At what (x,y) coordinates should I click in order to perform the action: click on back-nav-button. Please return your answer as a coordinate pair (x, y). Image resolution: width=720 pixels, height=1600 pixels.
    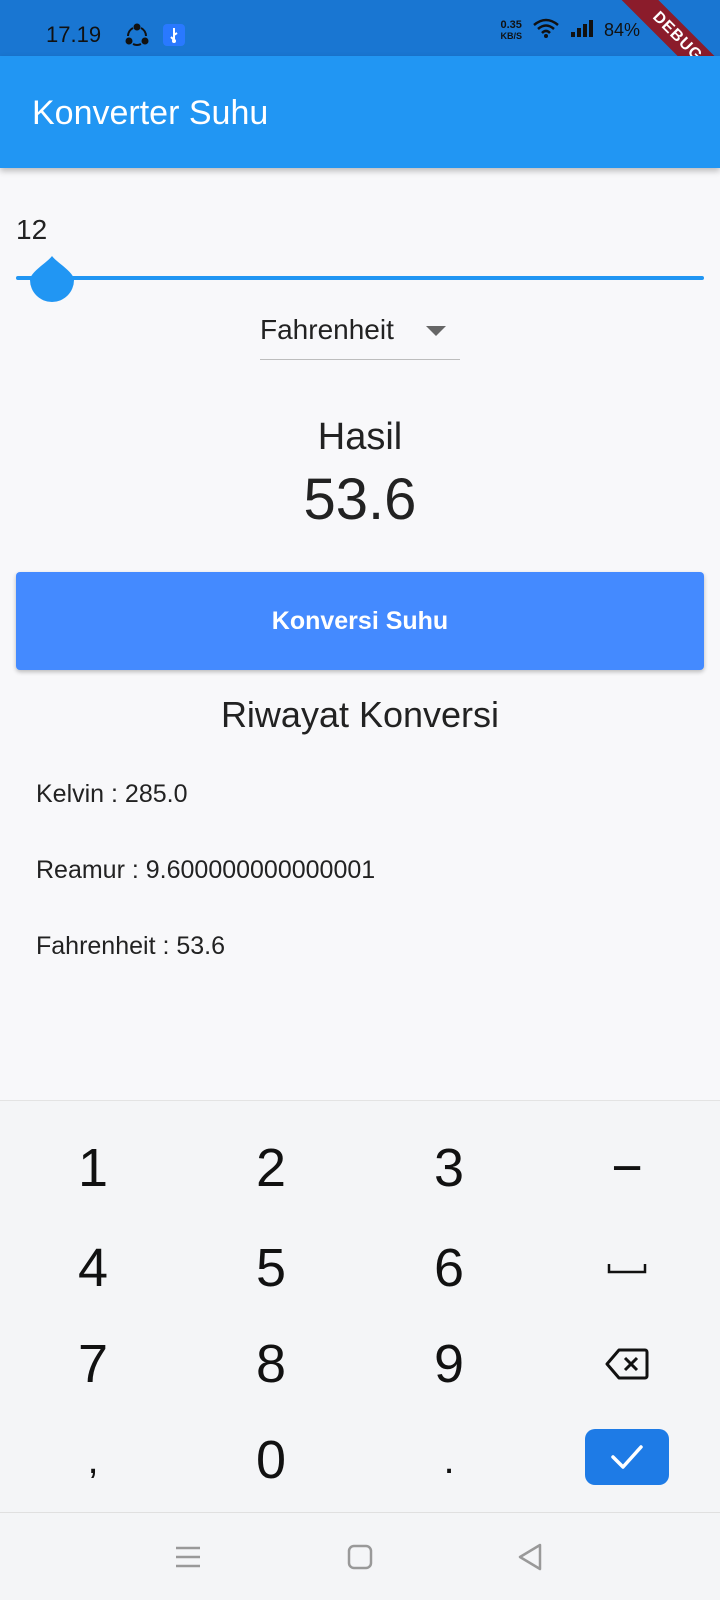
    Looking at the image, I should click on (530, 1557).